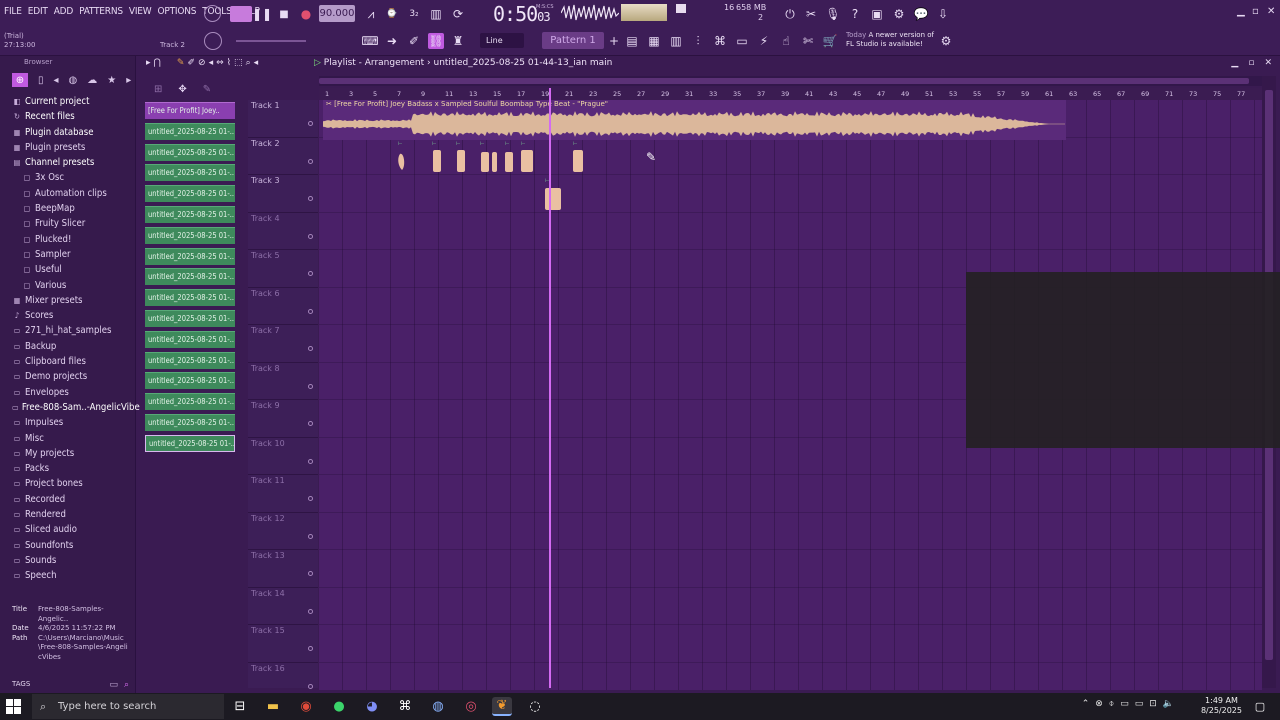 The height and width of the screenshot is (720, 1280). Describe the element at coordinates (207, 89) in the screenshot. I see `clip-pen-icon: ✎` at that location.